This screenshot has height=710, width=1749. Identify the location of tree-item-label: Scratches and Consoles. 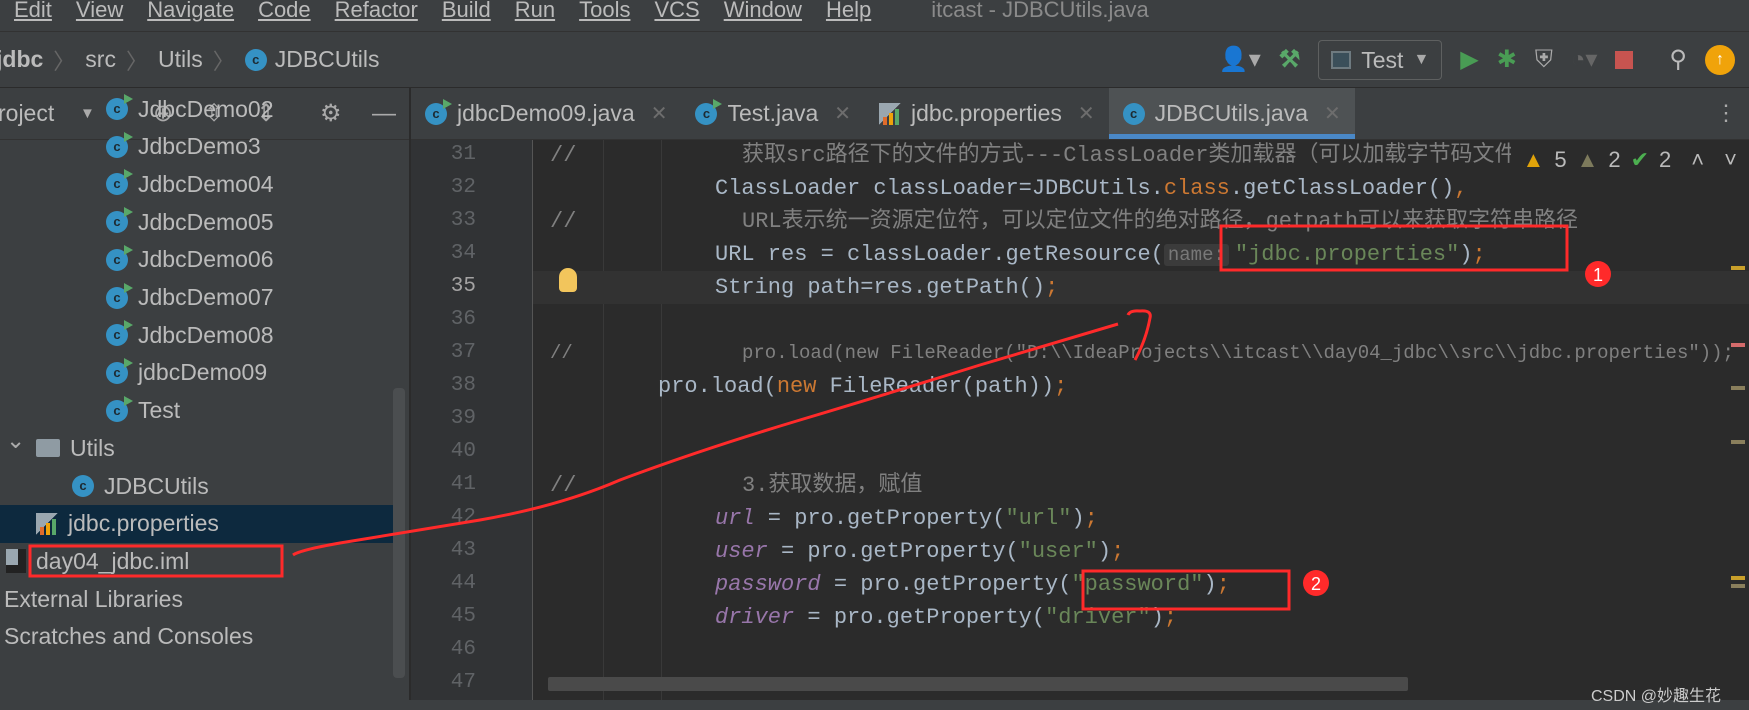
(129, 636).